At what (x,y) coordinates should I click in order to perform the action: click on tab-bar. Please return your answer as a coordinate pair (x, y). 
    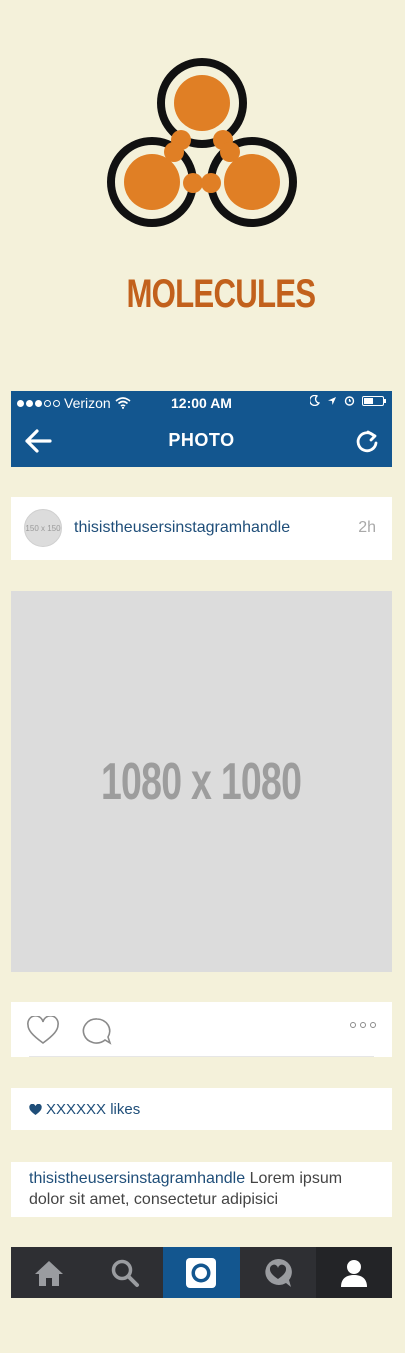
    Looking at the image, I should click on (201, 1272).